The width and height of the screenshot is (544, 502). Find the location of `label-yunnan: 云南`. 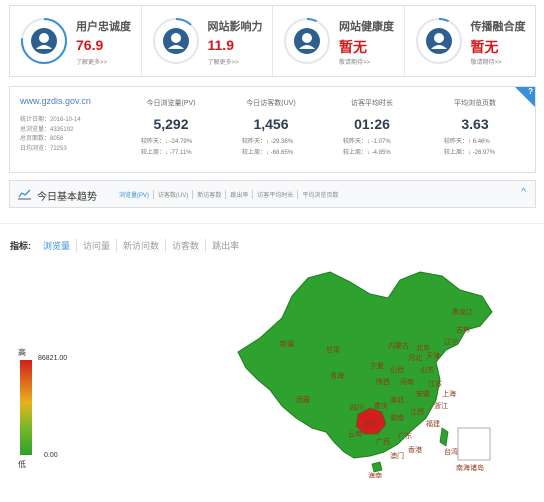

label-yunnan: 云南 is located at coordinates (355, 433).